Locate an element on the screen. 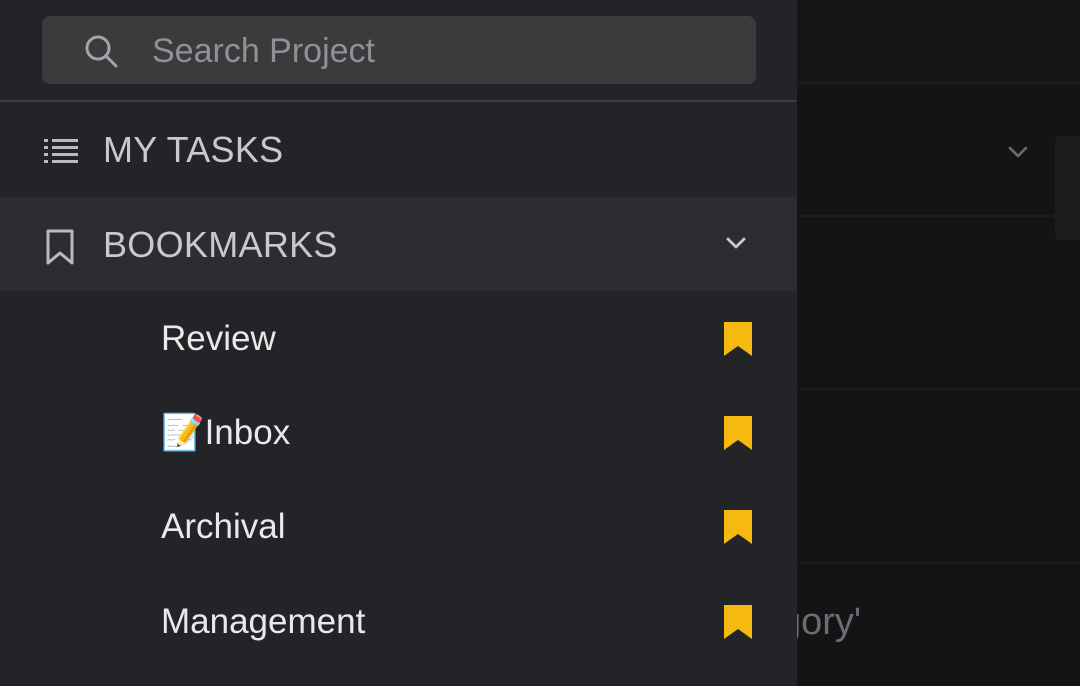 This screenshot has height=686, width=1080. bookmark-item-label: Archival is located at coordinates (223, 526).